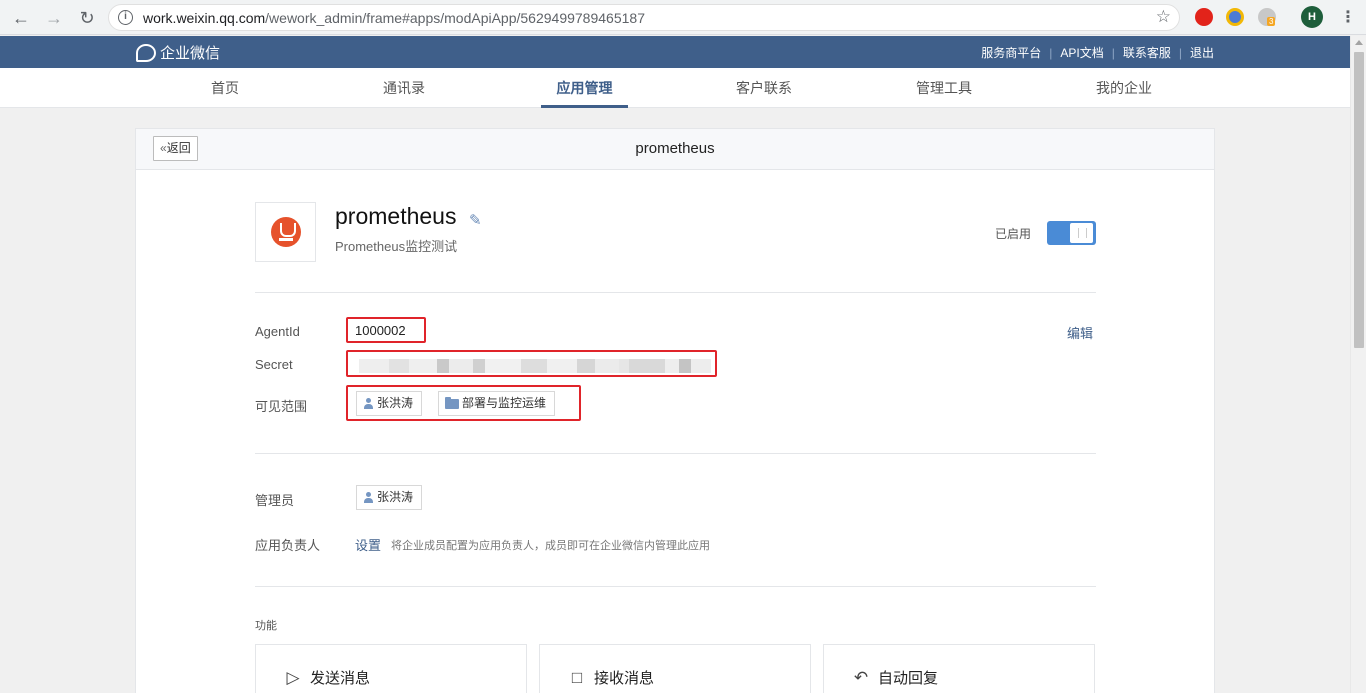  Describe the element at coordinates (475, 220) in the screenshot. I see `edit-pencil-icon: ✎` at that location.